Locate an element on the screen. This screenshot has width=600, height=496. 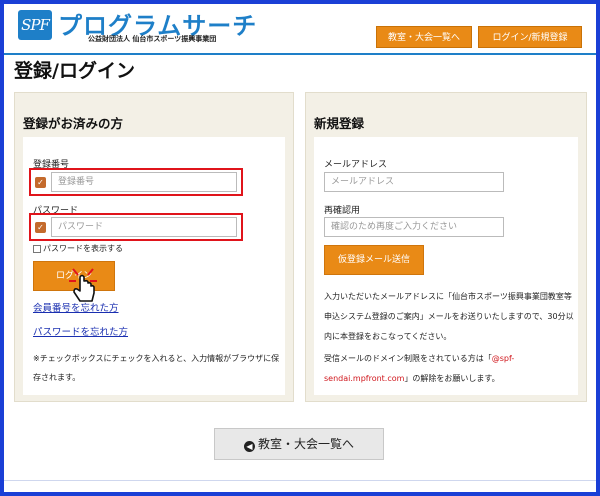
checkbox-note: ※チェックボックスにチェックを入れると、入力情報がブラウザに保存されます。 is located at coordinates (156, 368).